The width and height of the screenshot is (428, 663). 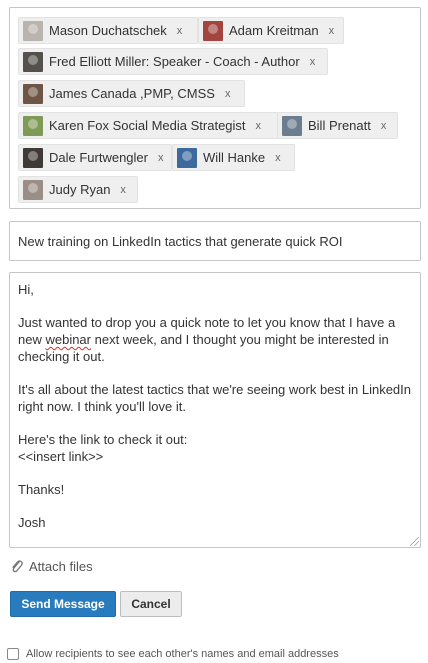 I want to click on recipient-chip: Judy Ryan x, so click(x=78, y=189).